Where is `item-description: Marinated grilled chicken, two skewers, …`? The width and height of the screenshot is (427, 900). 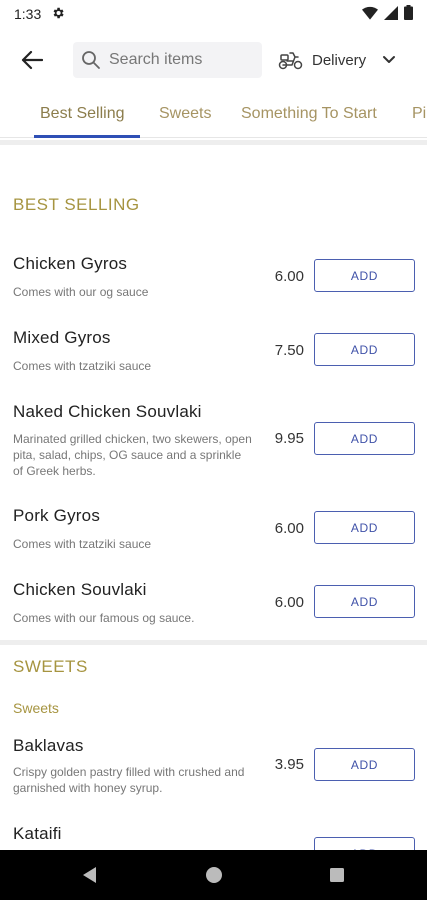 item-description: Marinated grilled chicken, two skewers, … is located at coordinates (132, 455).